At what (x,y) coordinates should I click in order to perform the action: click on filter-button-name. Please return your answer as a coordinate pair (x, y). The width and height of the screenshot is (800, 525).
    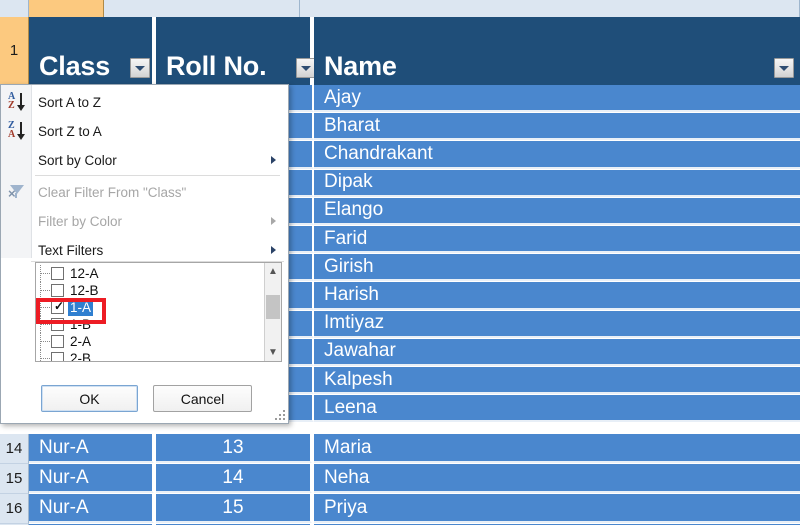
    Looking at the image, I should click on (784, 68).